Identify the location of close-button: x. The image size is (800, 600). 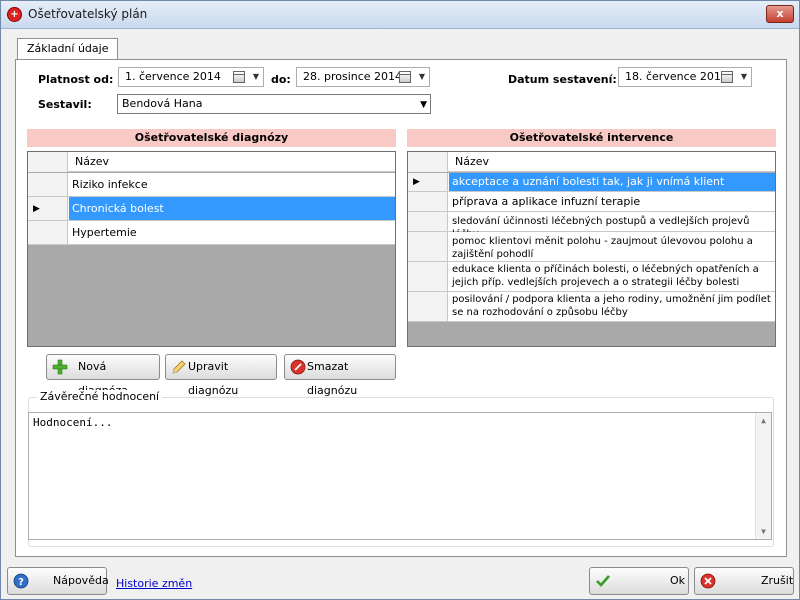
(780, 14).